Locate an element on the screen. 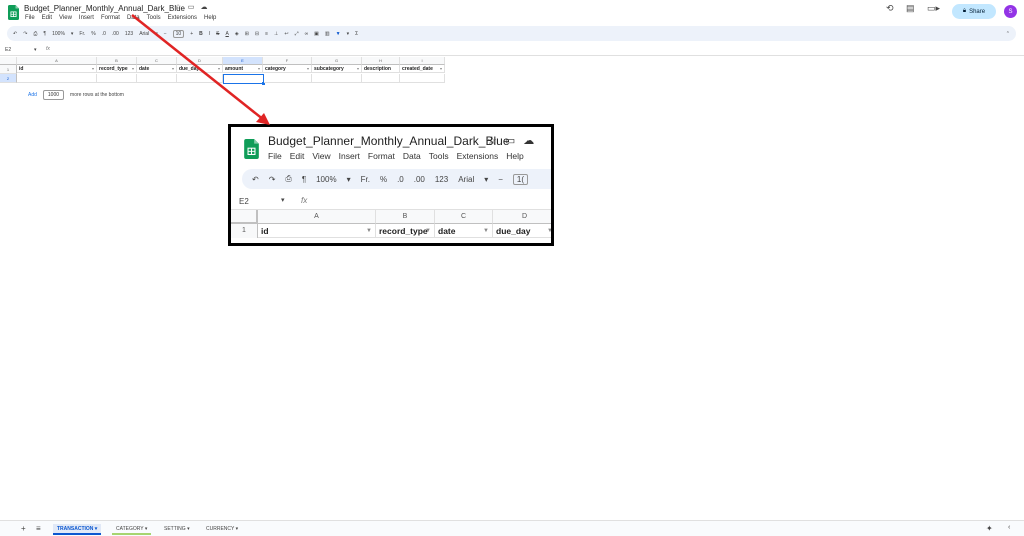 The height and width of the screenshot is (536, 1024). increase-decimal-button: .00 is located at coordinates (115, 34).